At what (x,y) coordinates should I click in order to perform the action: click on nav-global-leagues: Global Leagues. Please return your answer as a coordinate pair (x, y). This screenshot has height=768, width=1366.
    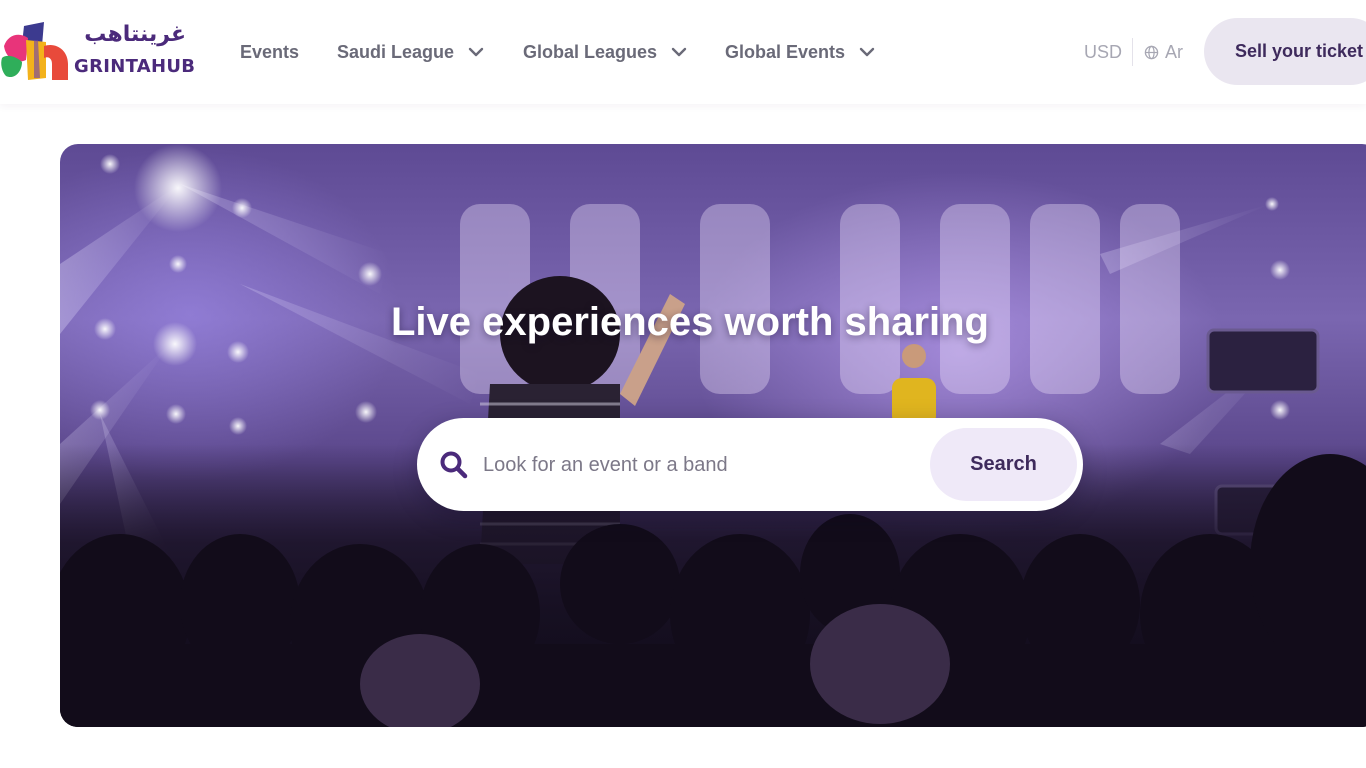
    Looking at the image, I should click on (605, 52).